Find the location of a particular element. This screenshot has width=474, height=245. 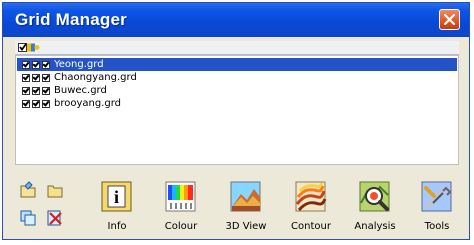

tools-label: Tools is located at coordinates (437, 226).